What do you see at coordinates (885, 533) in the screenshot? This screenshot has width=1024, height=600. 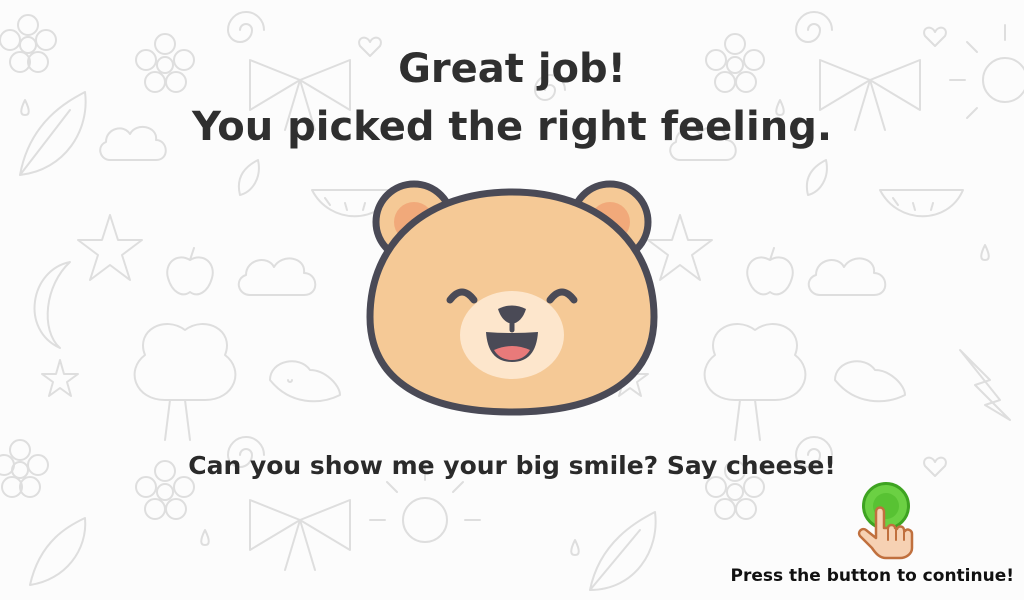 I see `pointing-hand-icon` at bounding box center [885, 533].